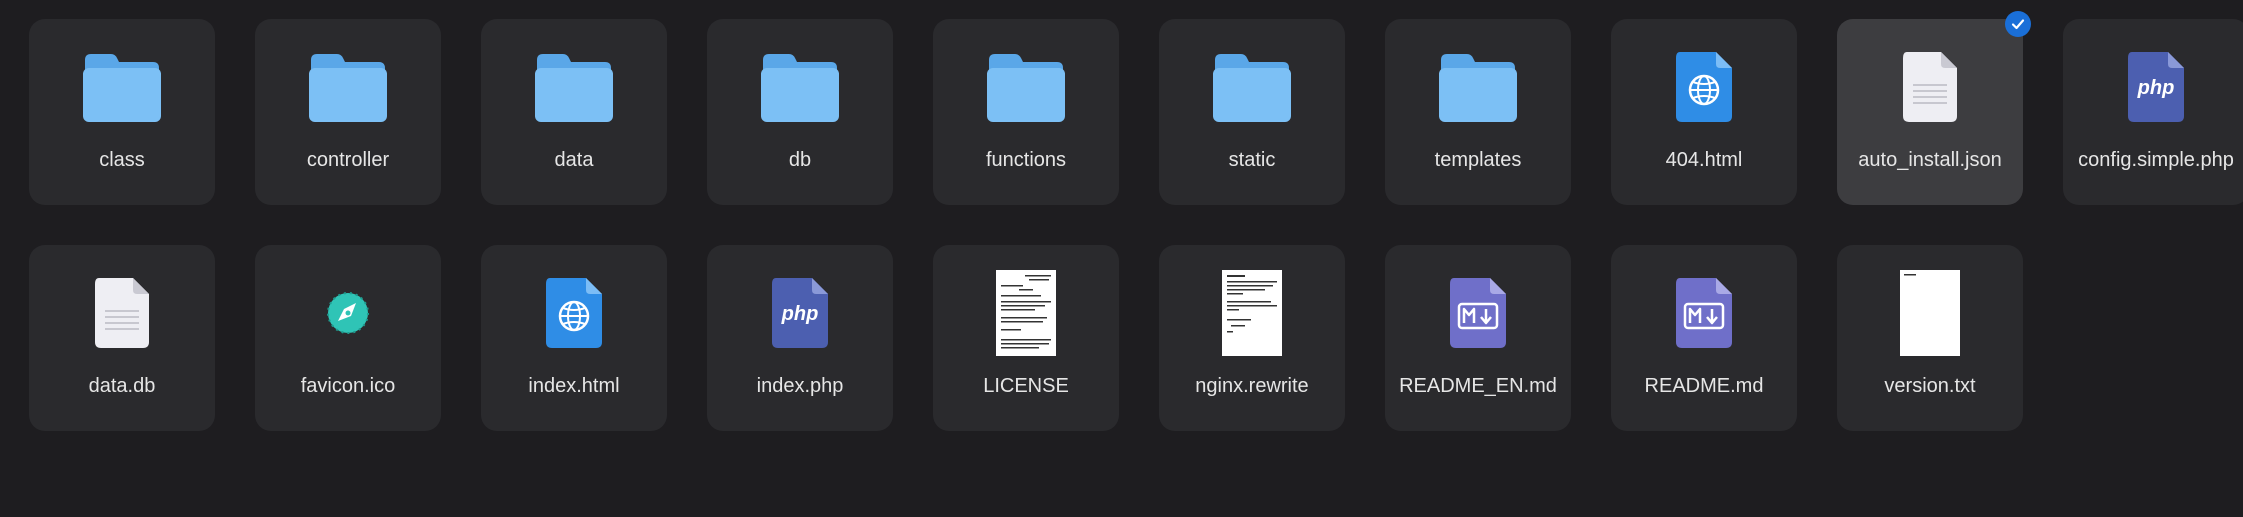 The image size is (2243, 517). What do you see at coordinates (1930, 313) in the screenshot?
I see `blank-page-icon` at bounding box center [1930, 313].